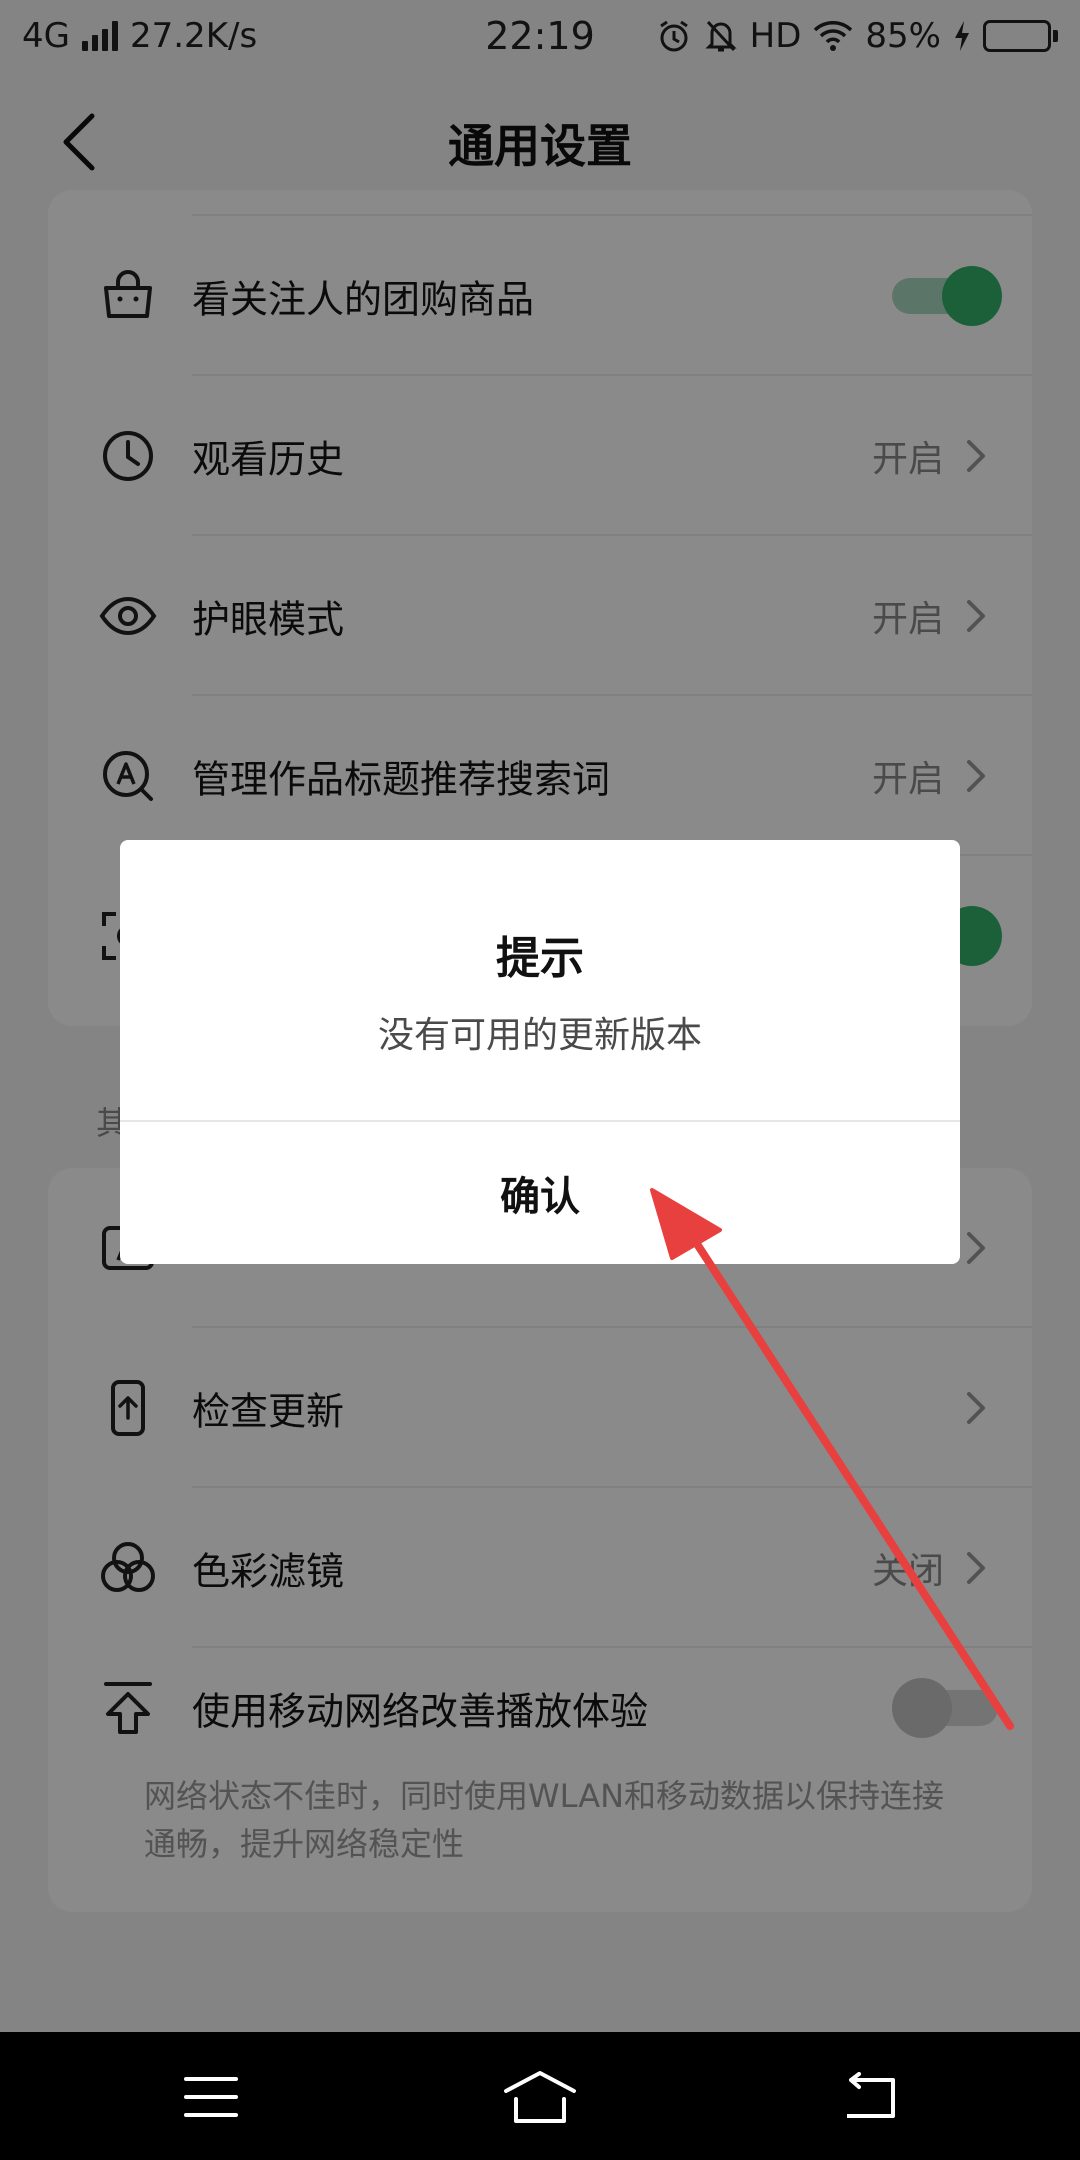 This screenshot has height=2160, width=1080. What do you see at coordinates (539, 1035) in the screenshot?
I see `dialog-message: 没有可用的更新版本` at bounding box center [539, 1035].